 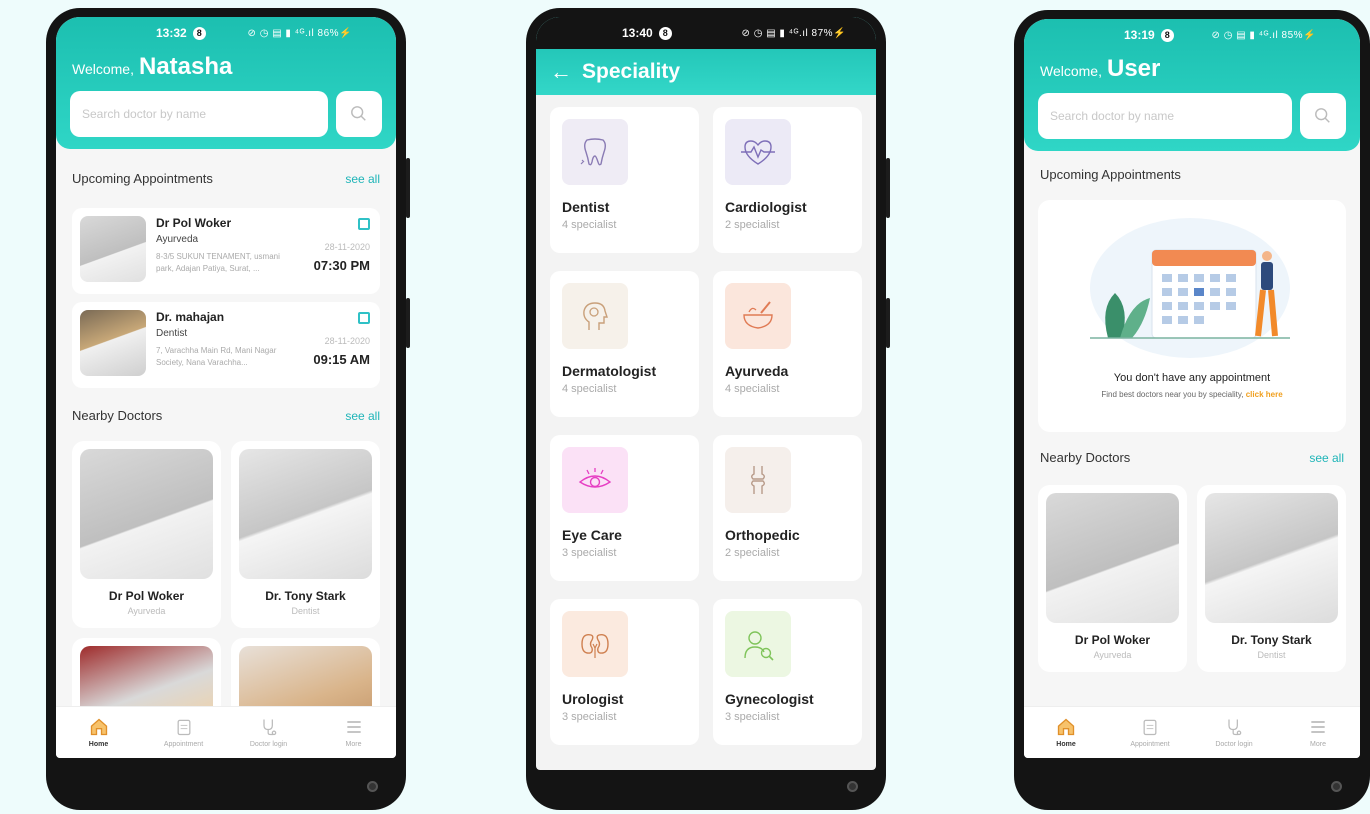 I want to click on speciality-card-ayurveda: Ayurveda 4 specialist, so click(x=787, y=344).